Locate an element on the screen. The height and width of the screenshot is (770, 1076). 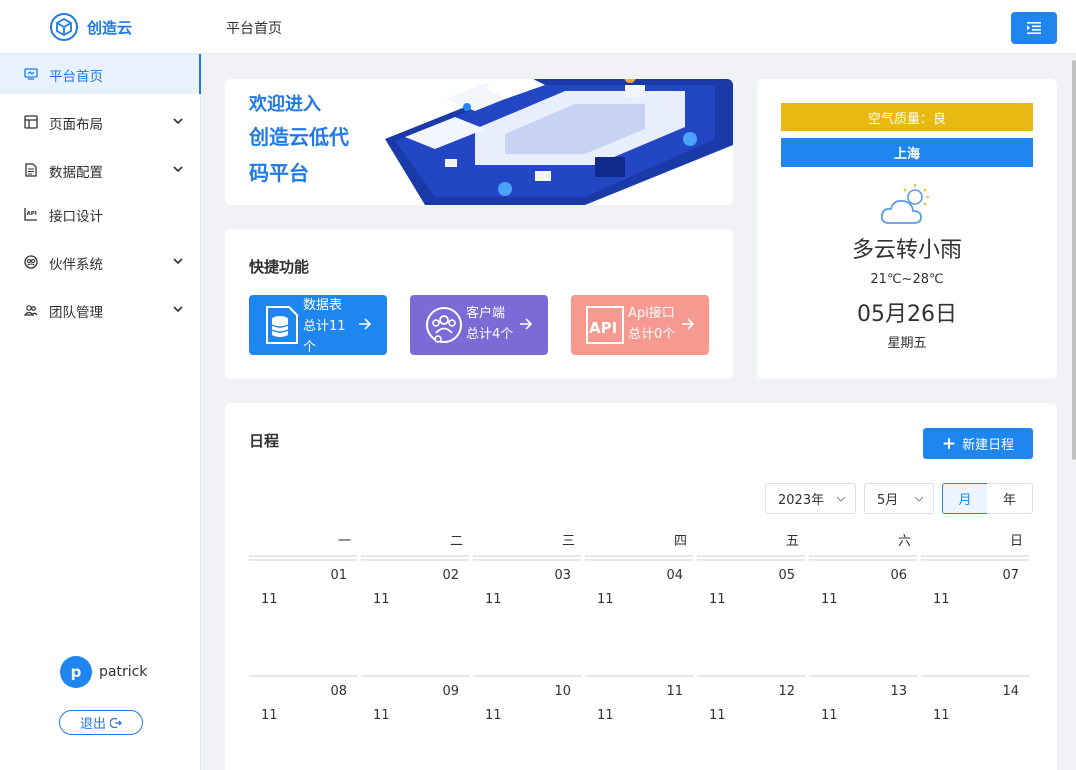
calendar-day-cell: 03 11 is located at coordinates (527, 617).